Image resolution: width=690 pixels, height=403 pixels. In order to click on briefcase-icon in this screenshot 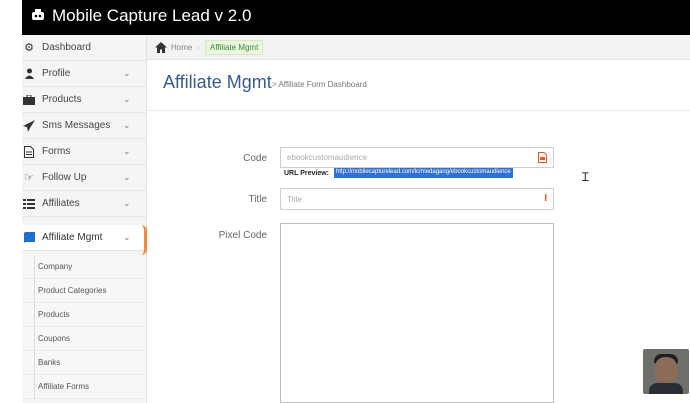, I will do `click(29, 100)`.